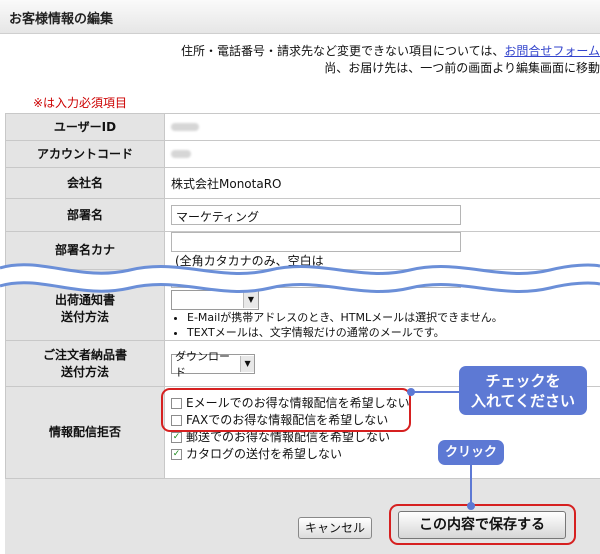 This screenshot has height=554, width=600. Describe the element at coordinates (393, 332) in the screenshot. I see `shipping-bullet-2: TEXTメールは、文字情報だけの通常のメールです。` at that location.